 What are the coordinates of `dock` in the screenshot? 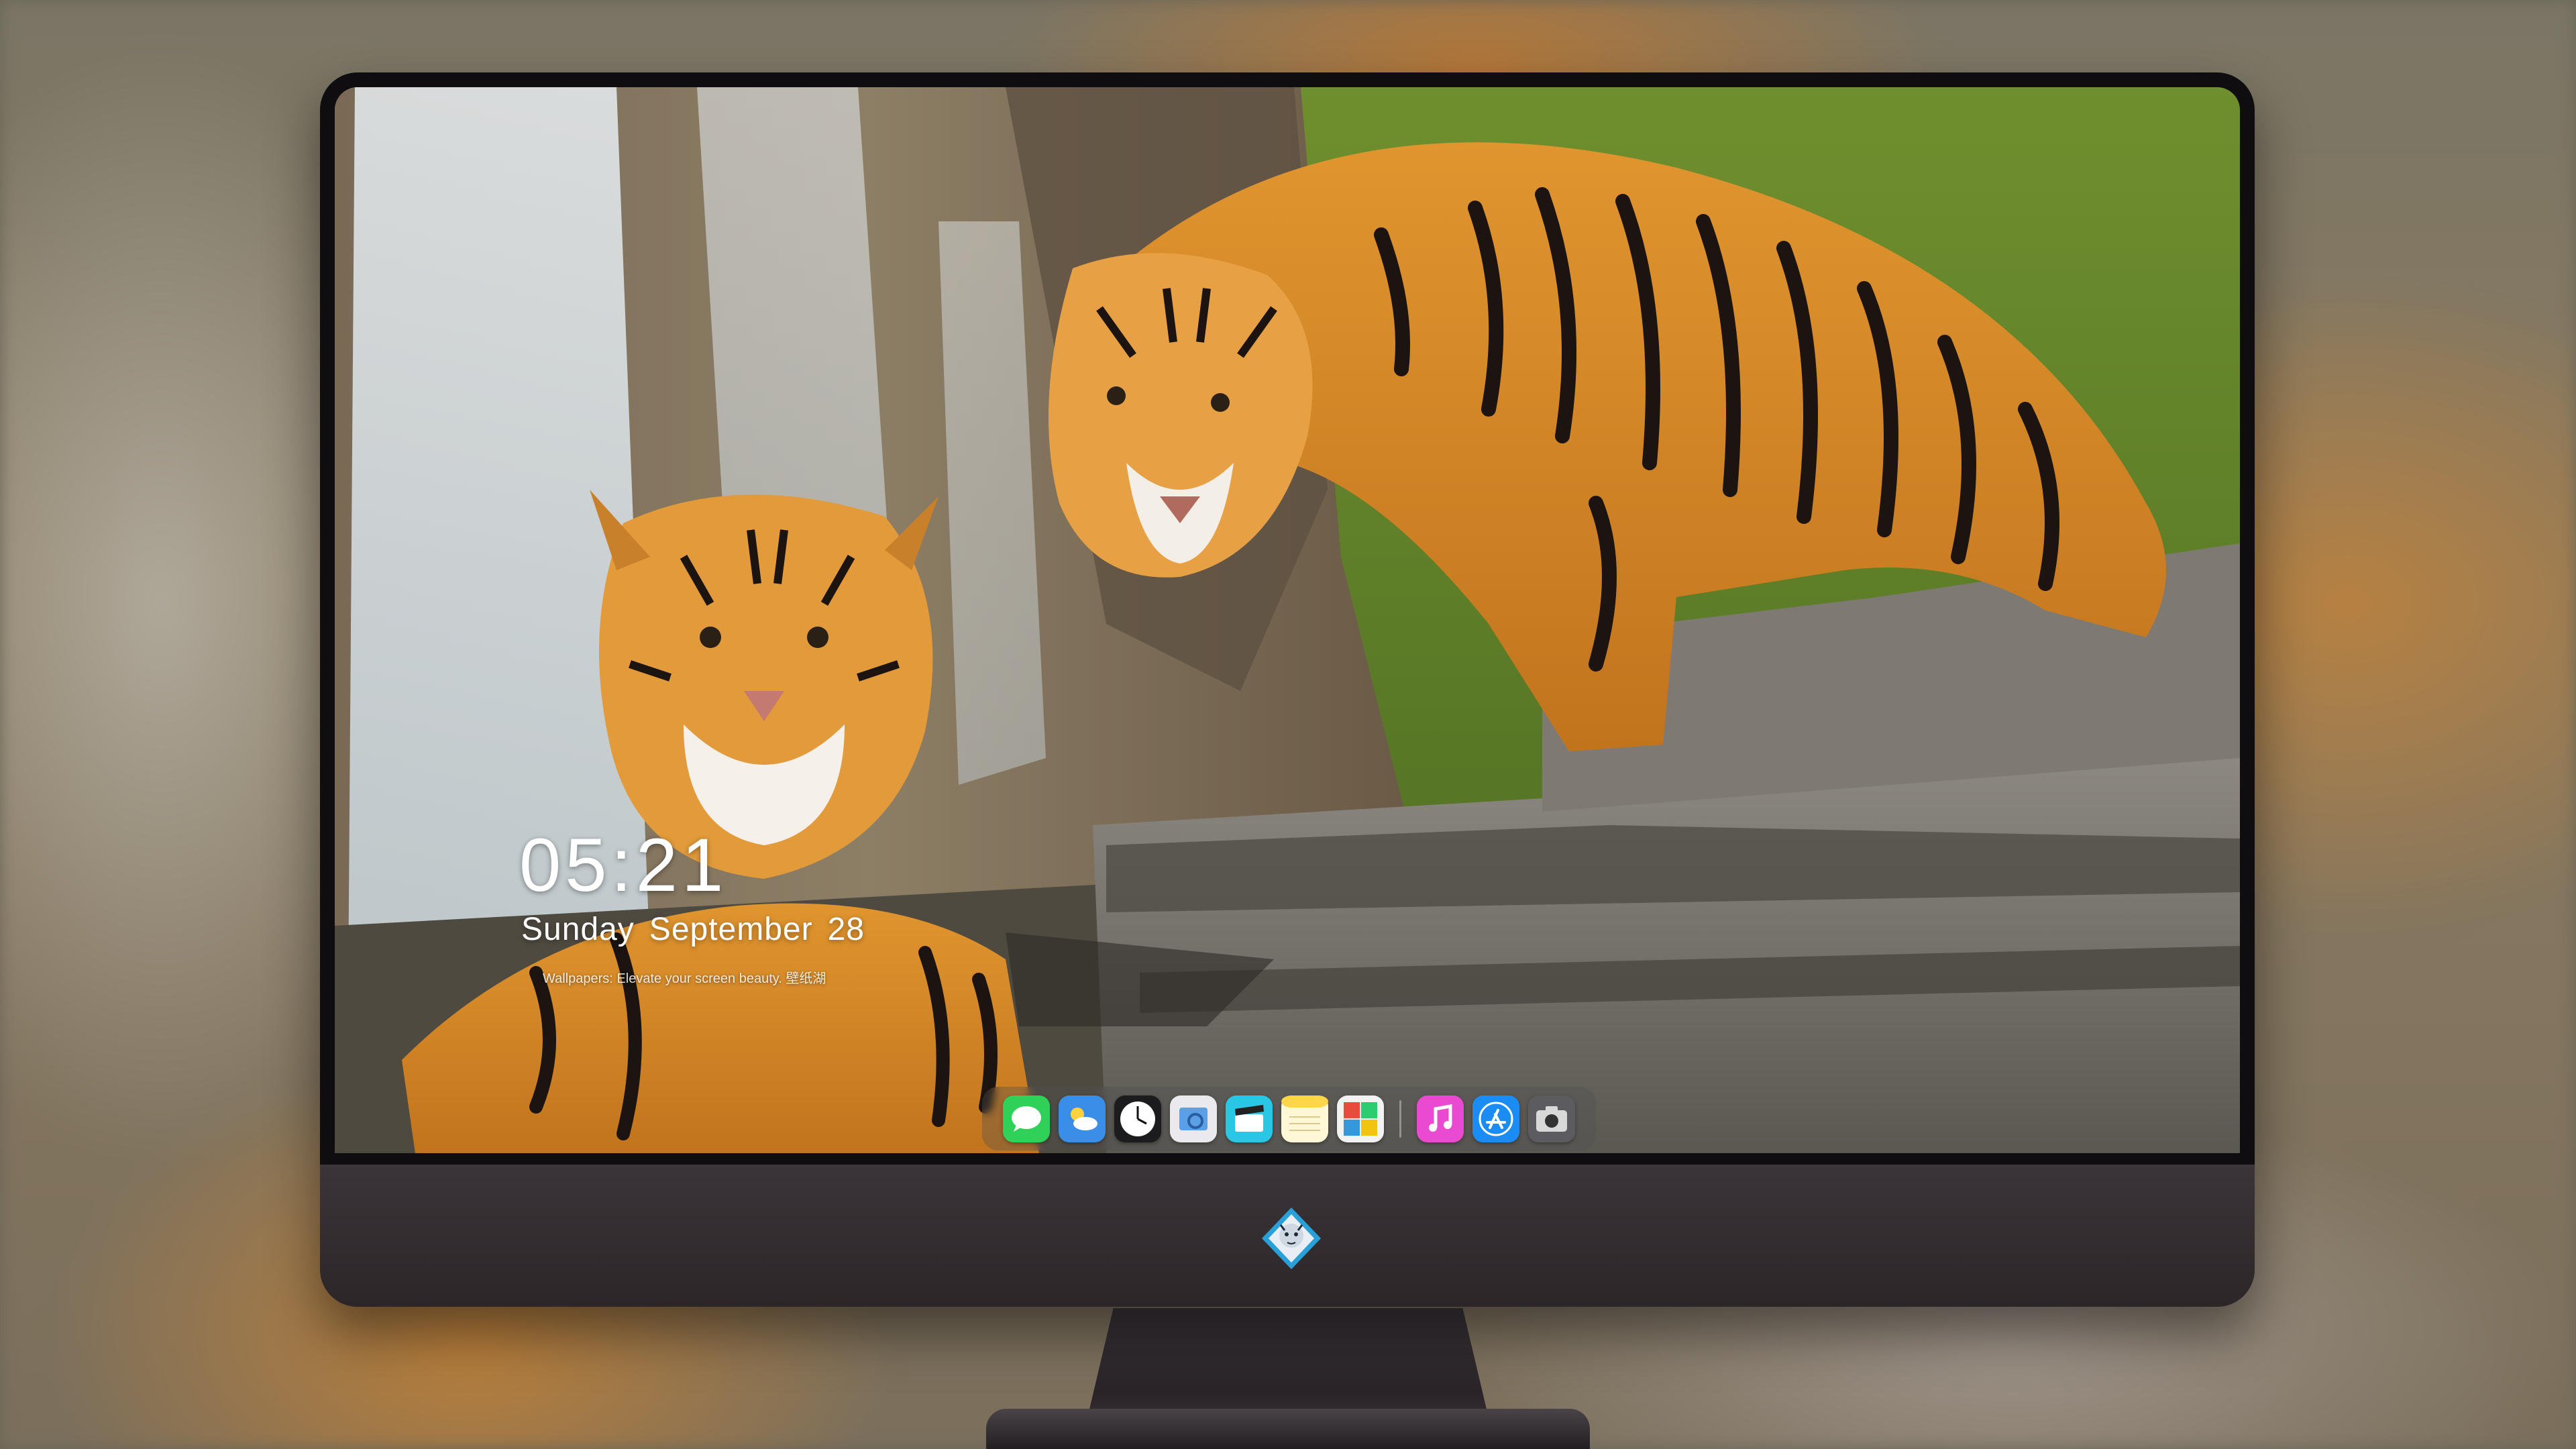 It's located at (1289, 1118).